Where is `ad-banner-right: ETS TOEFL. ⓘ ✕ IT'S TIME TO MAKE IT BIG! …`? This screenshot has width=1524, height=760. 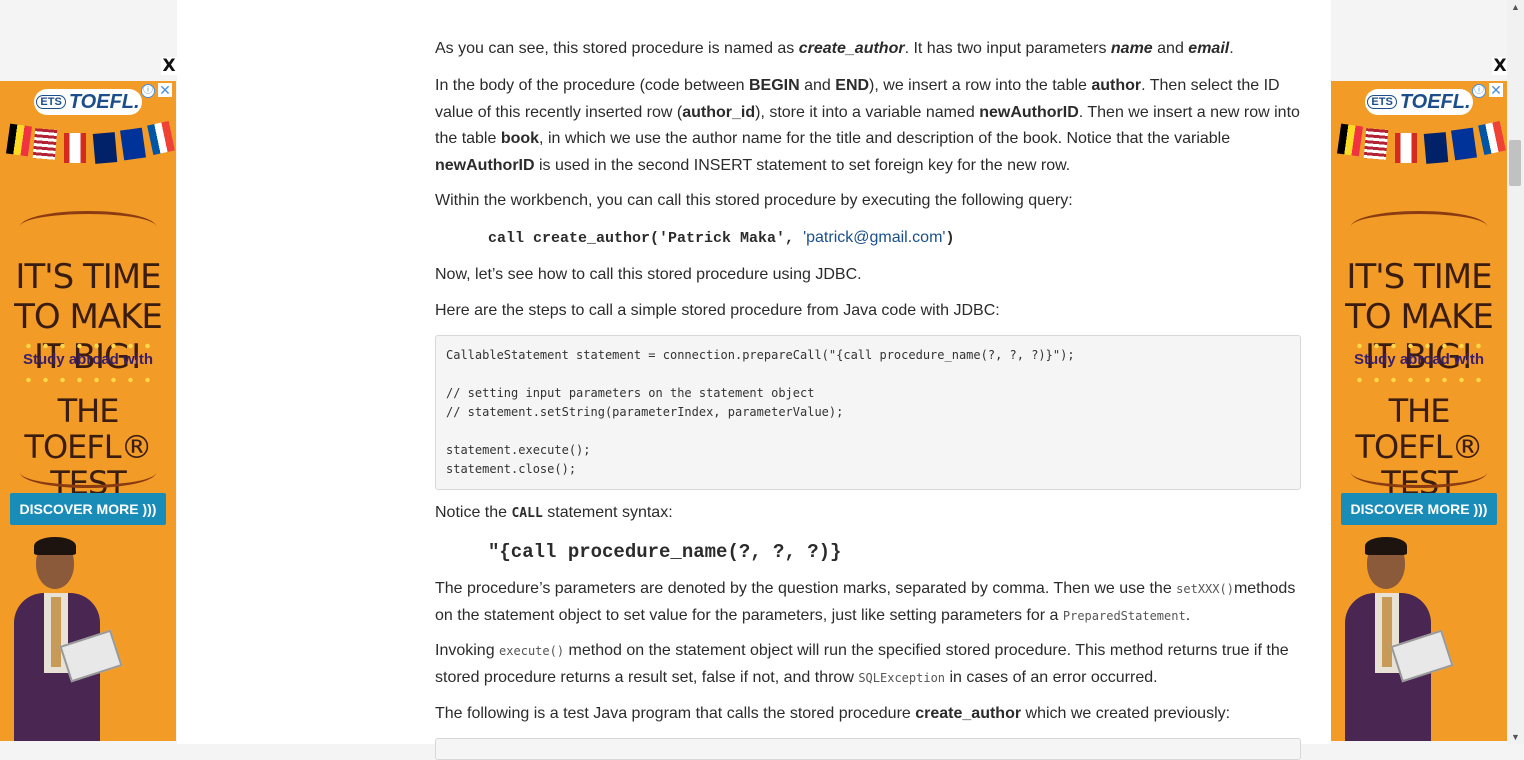 ad-banner-right: ETS TOEFL. ⓘ ✕ IT'S TIME TO MAKE IT BIG! … is located at coordinates (1419, 411).